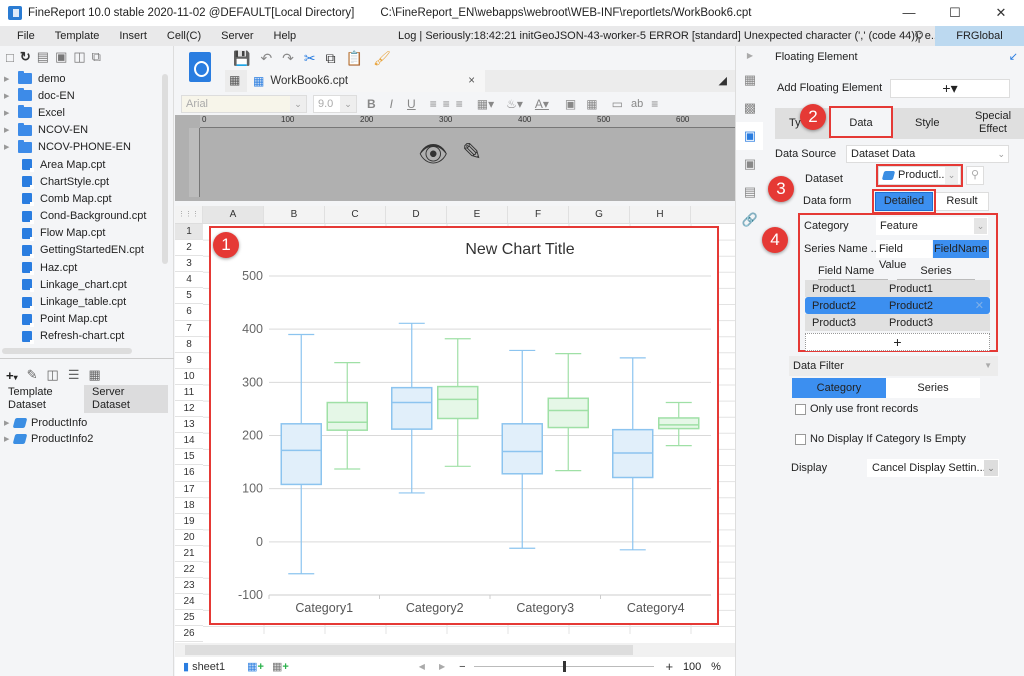 The height and width of the screenshot is (676, 1024). What do you see at coordinates (795, 123) in the screenshot?
I see `tab-type: Ty` at bounding box center [795, 123].